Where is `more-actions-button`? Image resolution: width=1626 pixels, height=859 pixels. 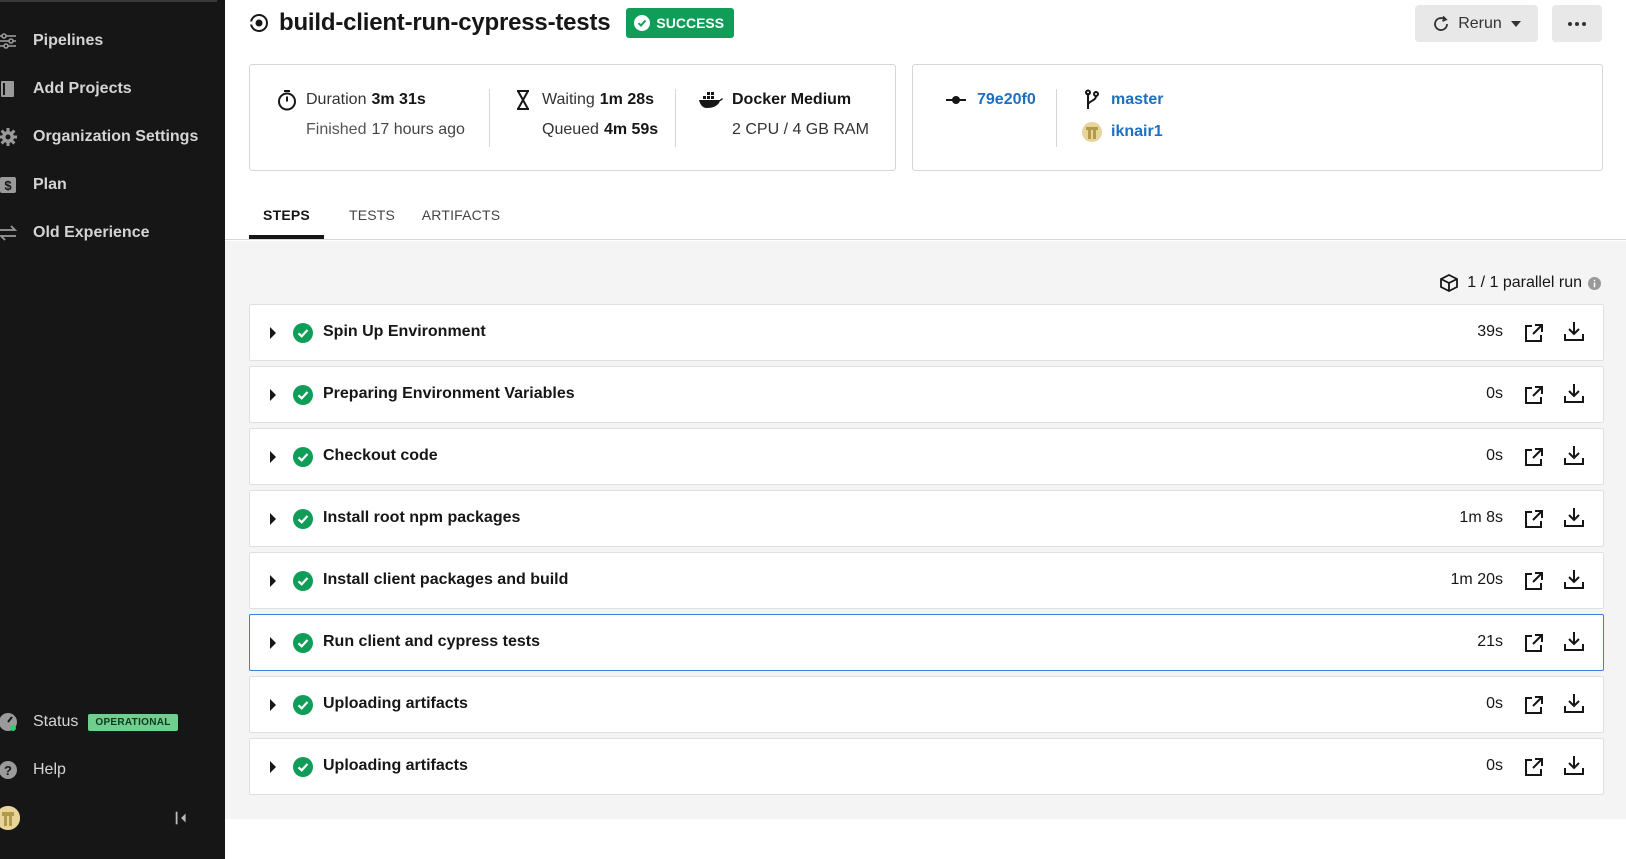
more-actions-button is located at coordinates (1577, 23).